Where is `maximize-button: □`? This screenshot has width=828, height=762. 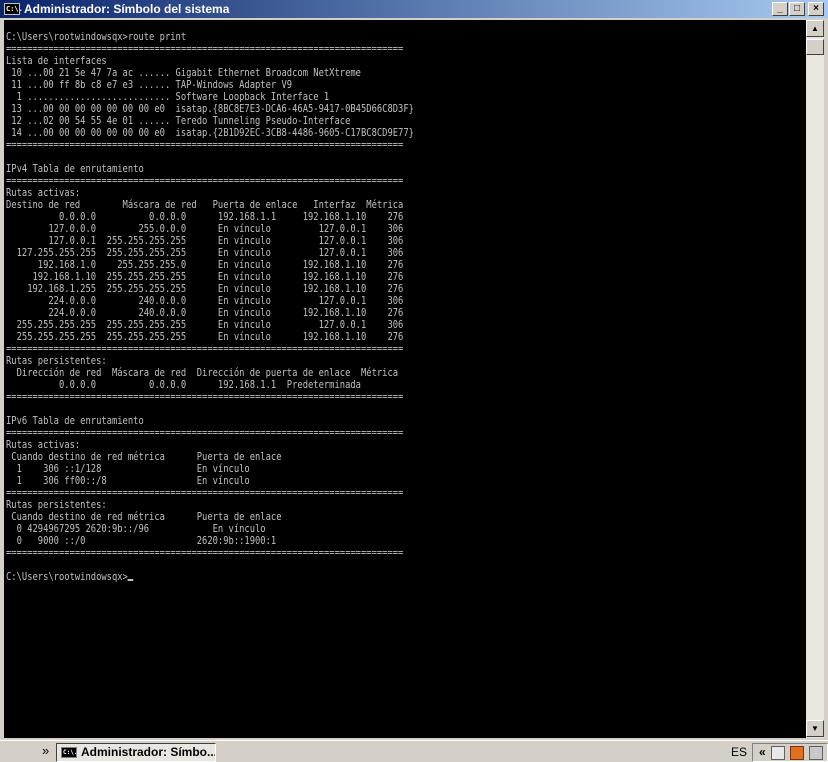
maximize-button: □ is located at coordinates (797, 9).